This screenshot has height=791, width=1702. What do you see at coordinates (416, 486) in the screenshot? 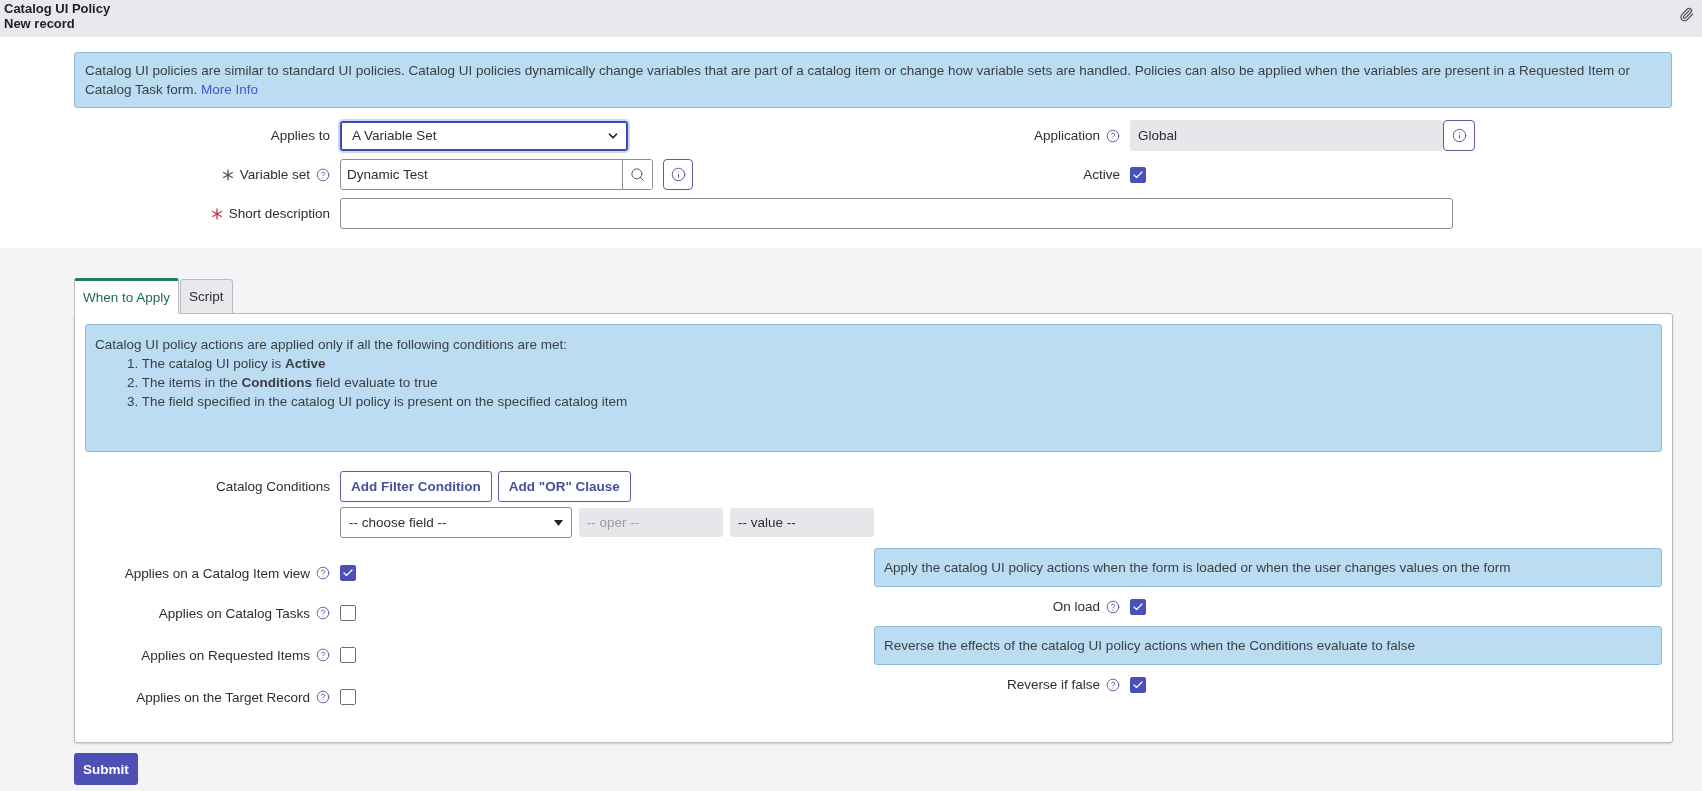
I see `condition-button: Add Filter Condition` at bounding box center [416, 486].